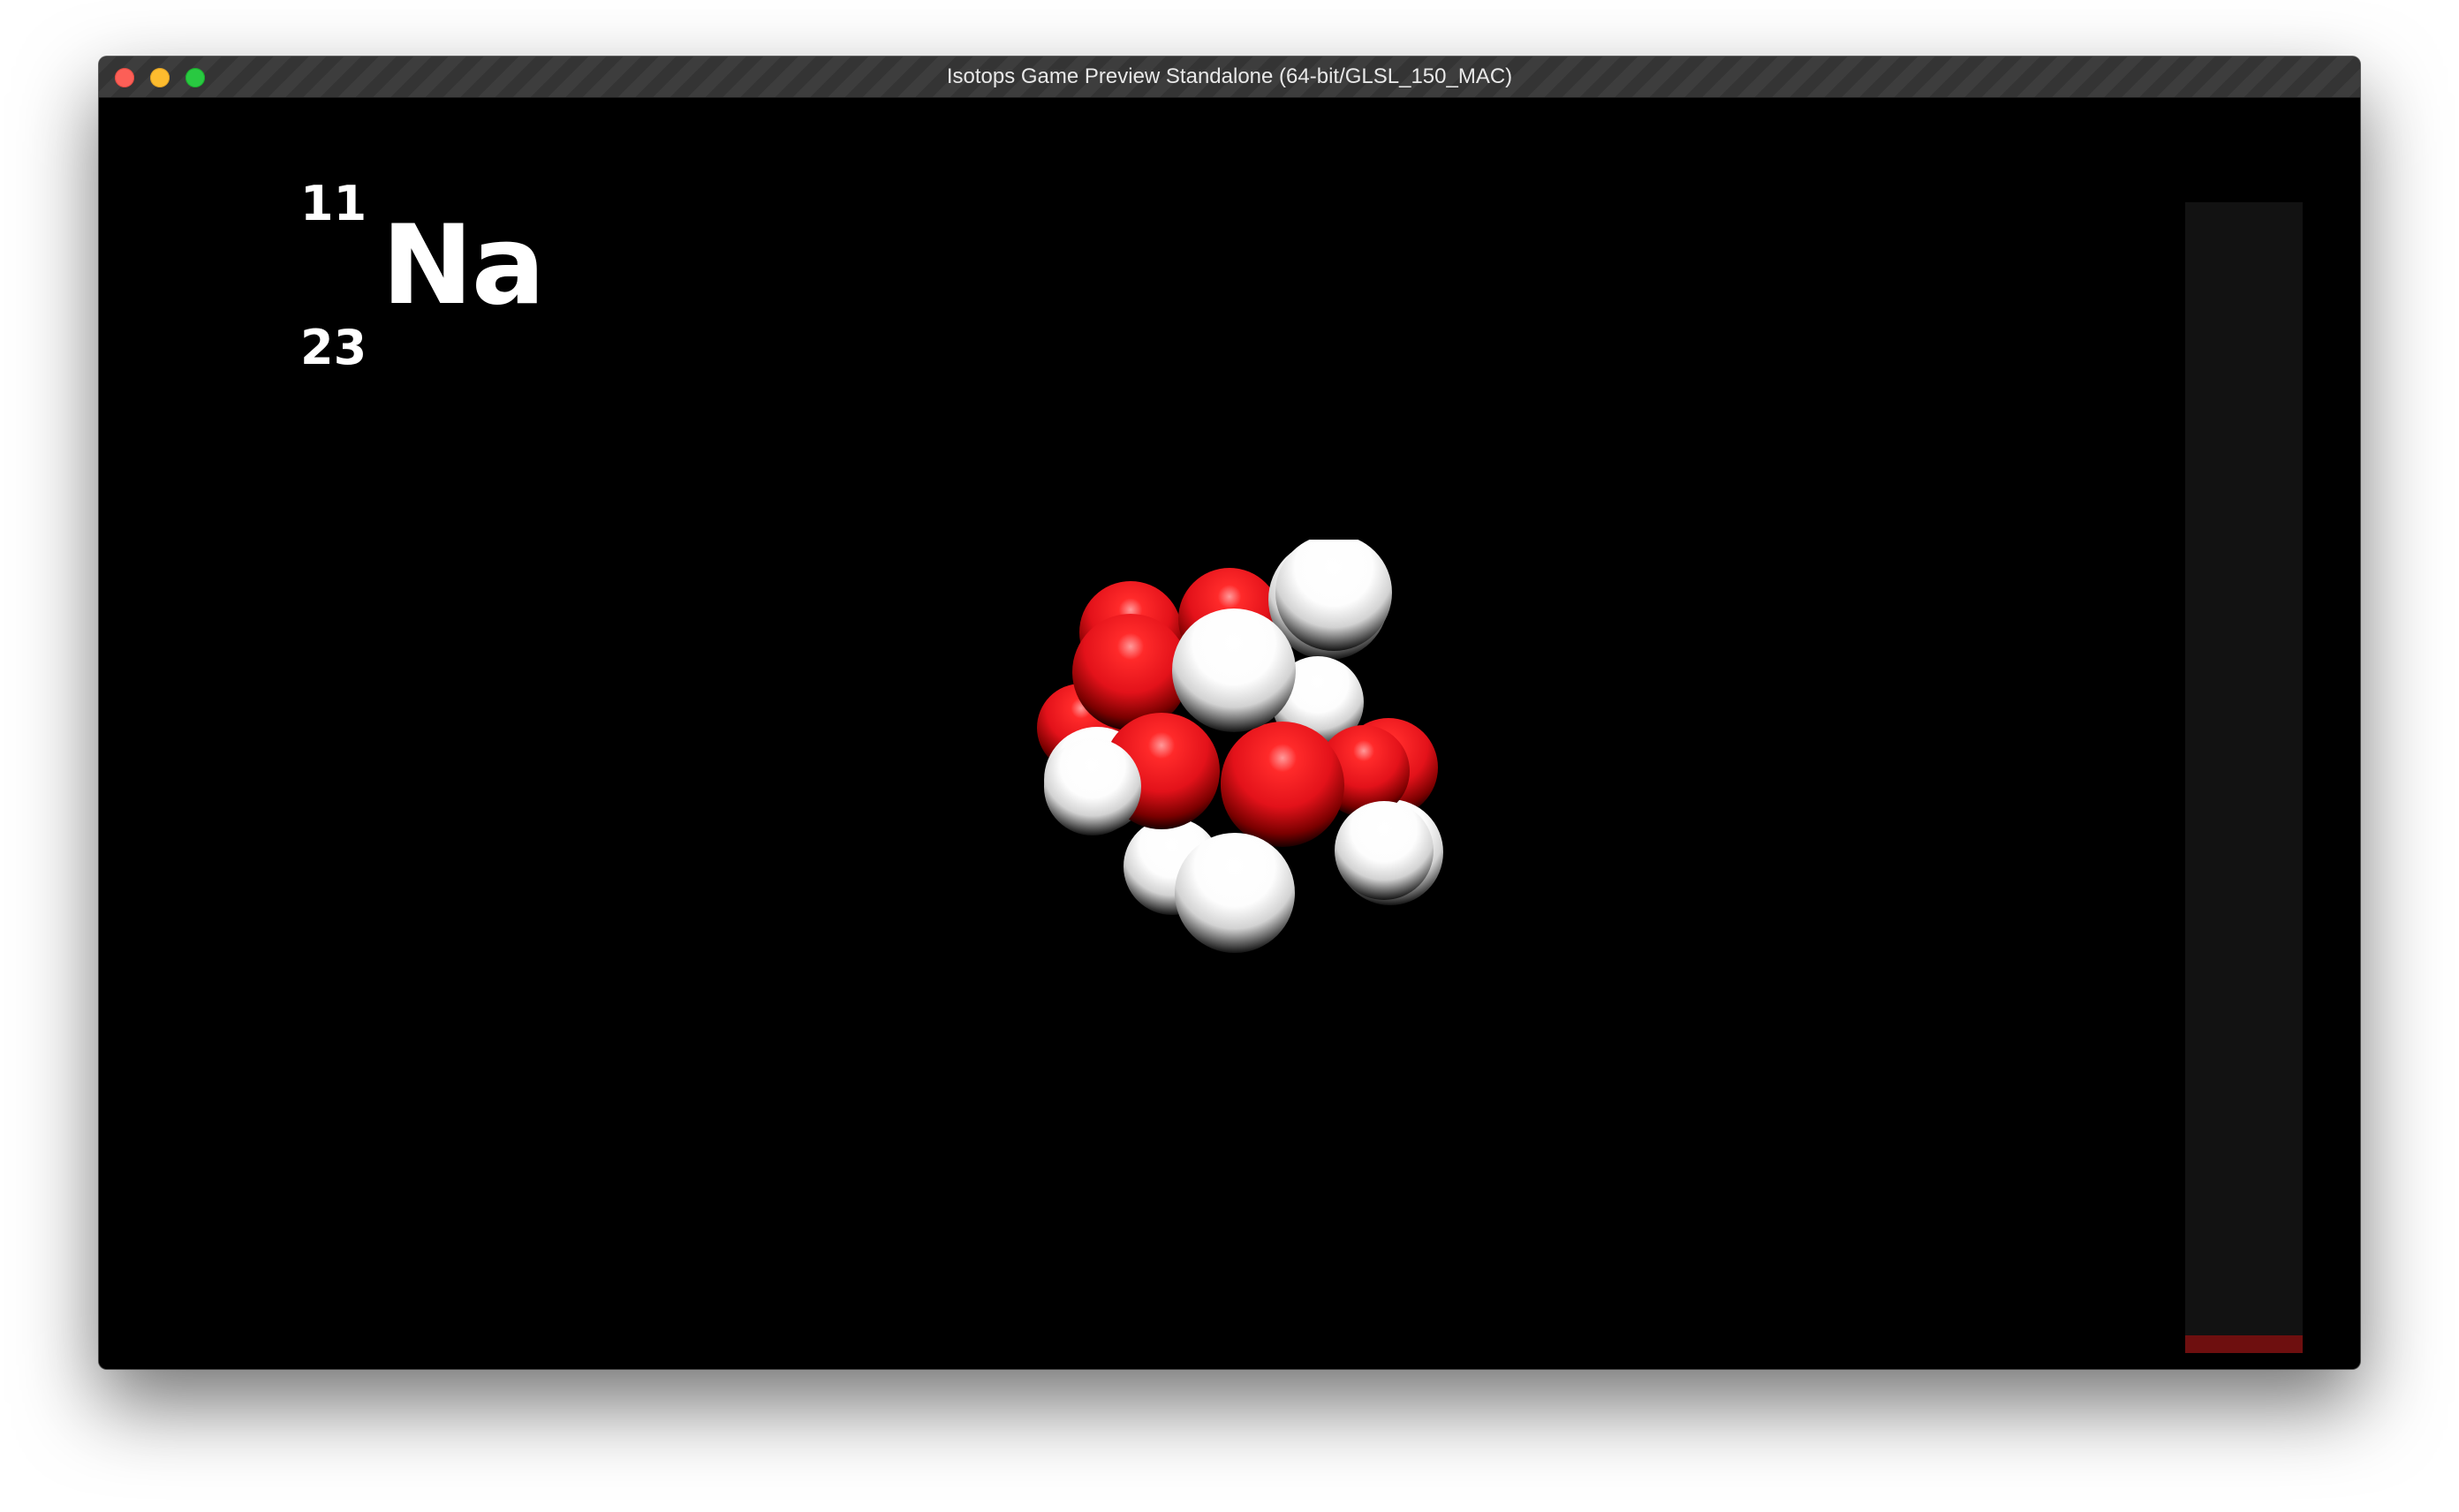 The width and height of the screenshot is (2459, 1512). What do you see at coordinates (463, 266) in the screenshot?
I see `element-symbol: Na` at bounding box center [463, 266].